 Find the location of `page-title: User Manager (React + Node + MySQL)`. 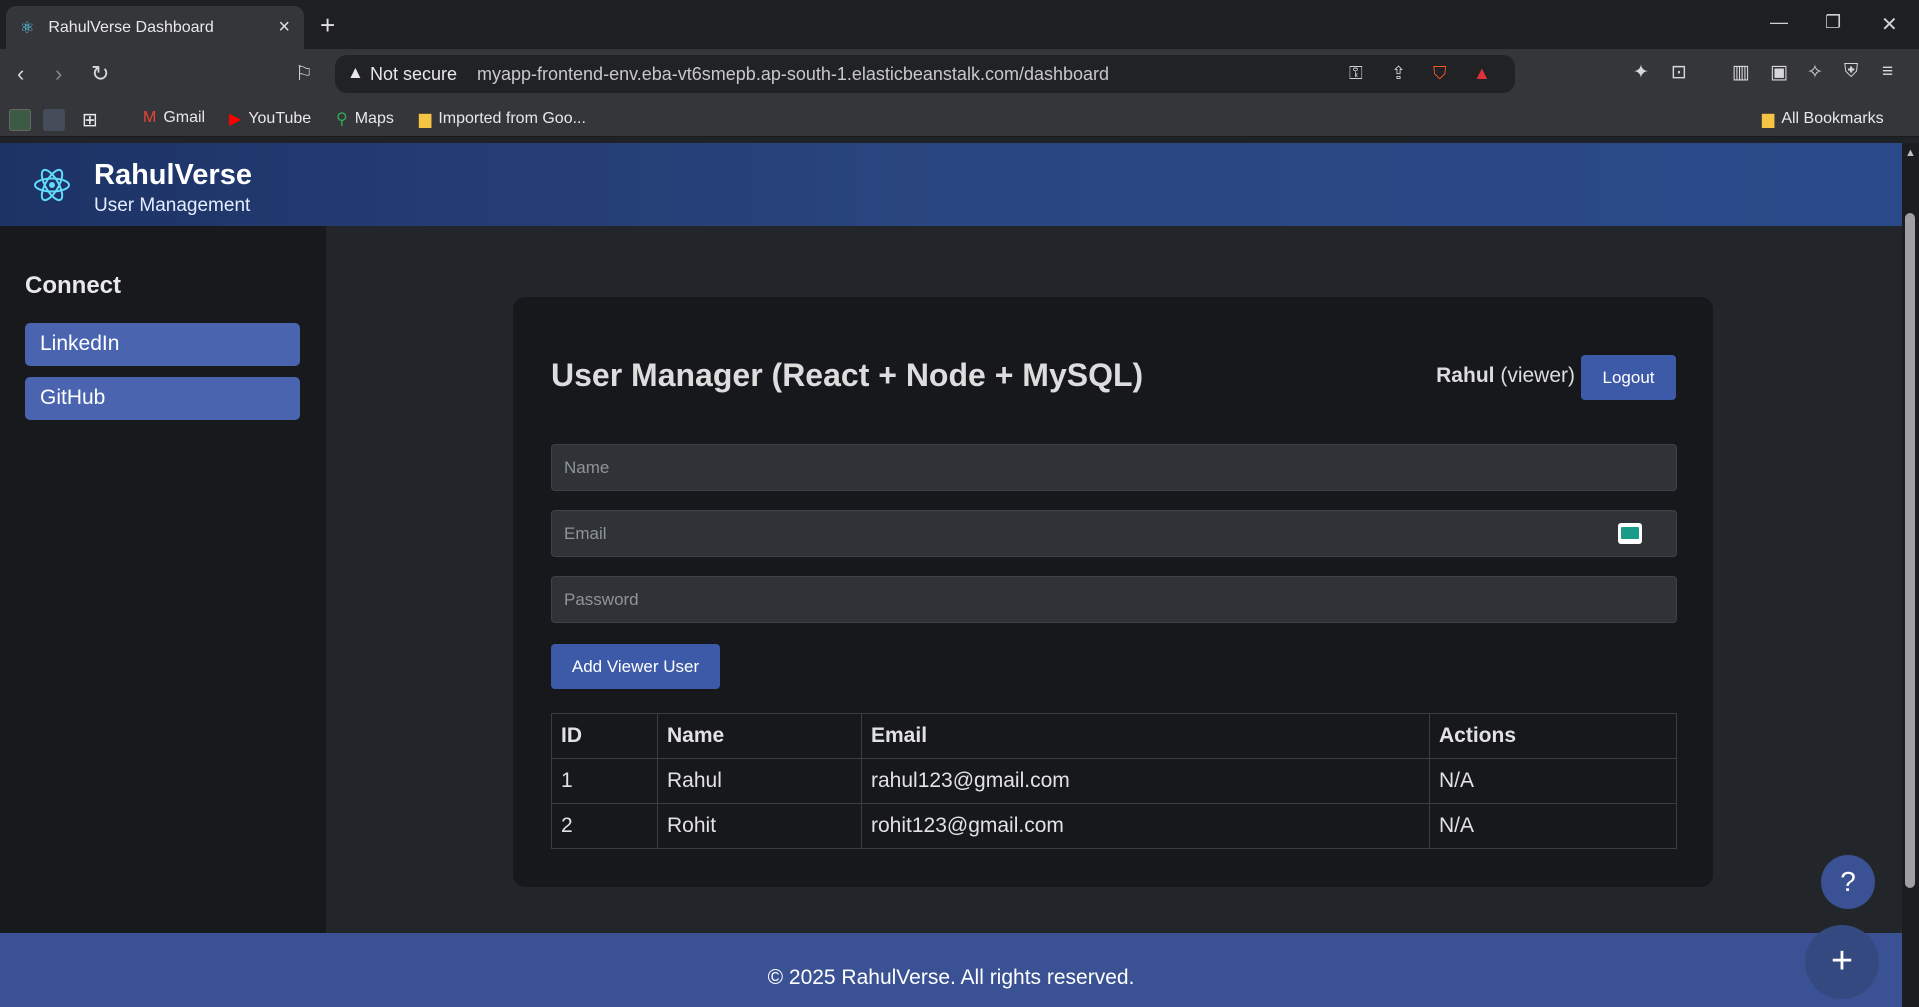

page-title: User Manager (React + Node + MySQL) is located at coordinates (847, 375).